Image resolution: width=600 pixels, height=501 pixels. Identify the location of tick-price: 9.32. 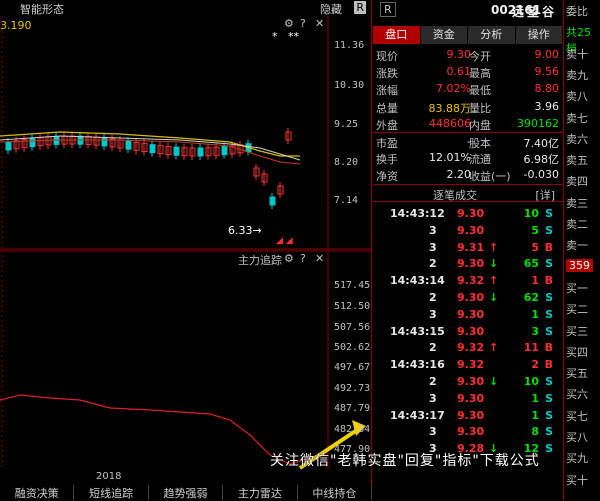
(471, 281).